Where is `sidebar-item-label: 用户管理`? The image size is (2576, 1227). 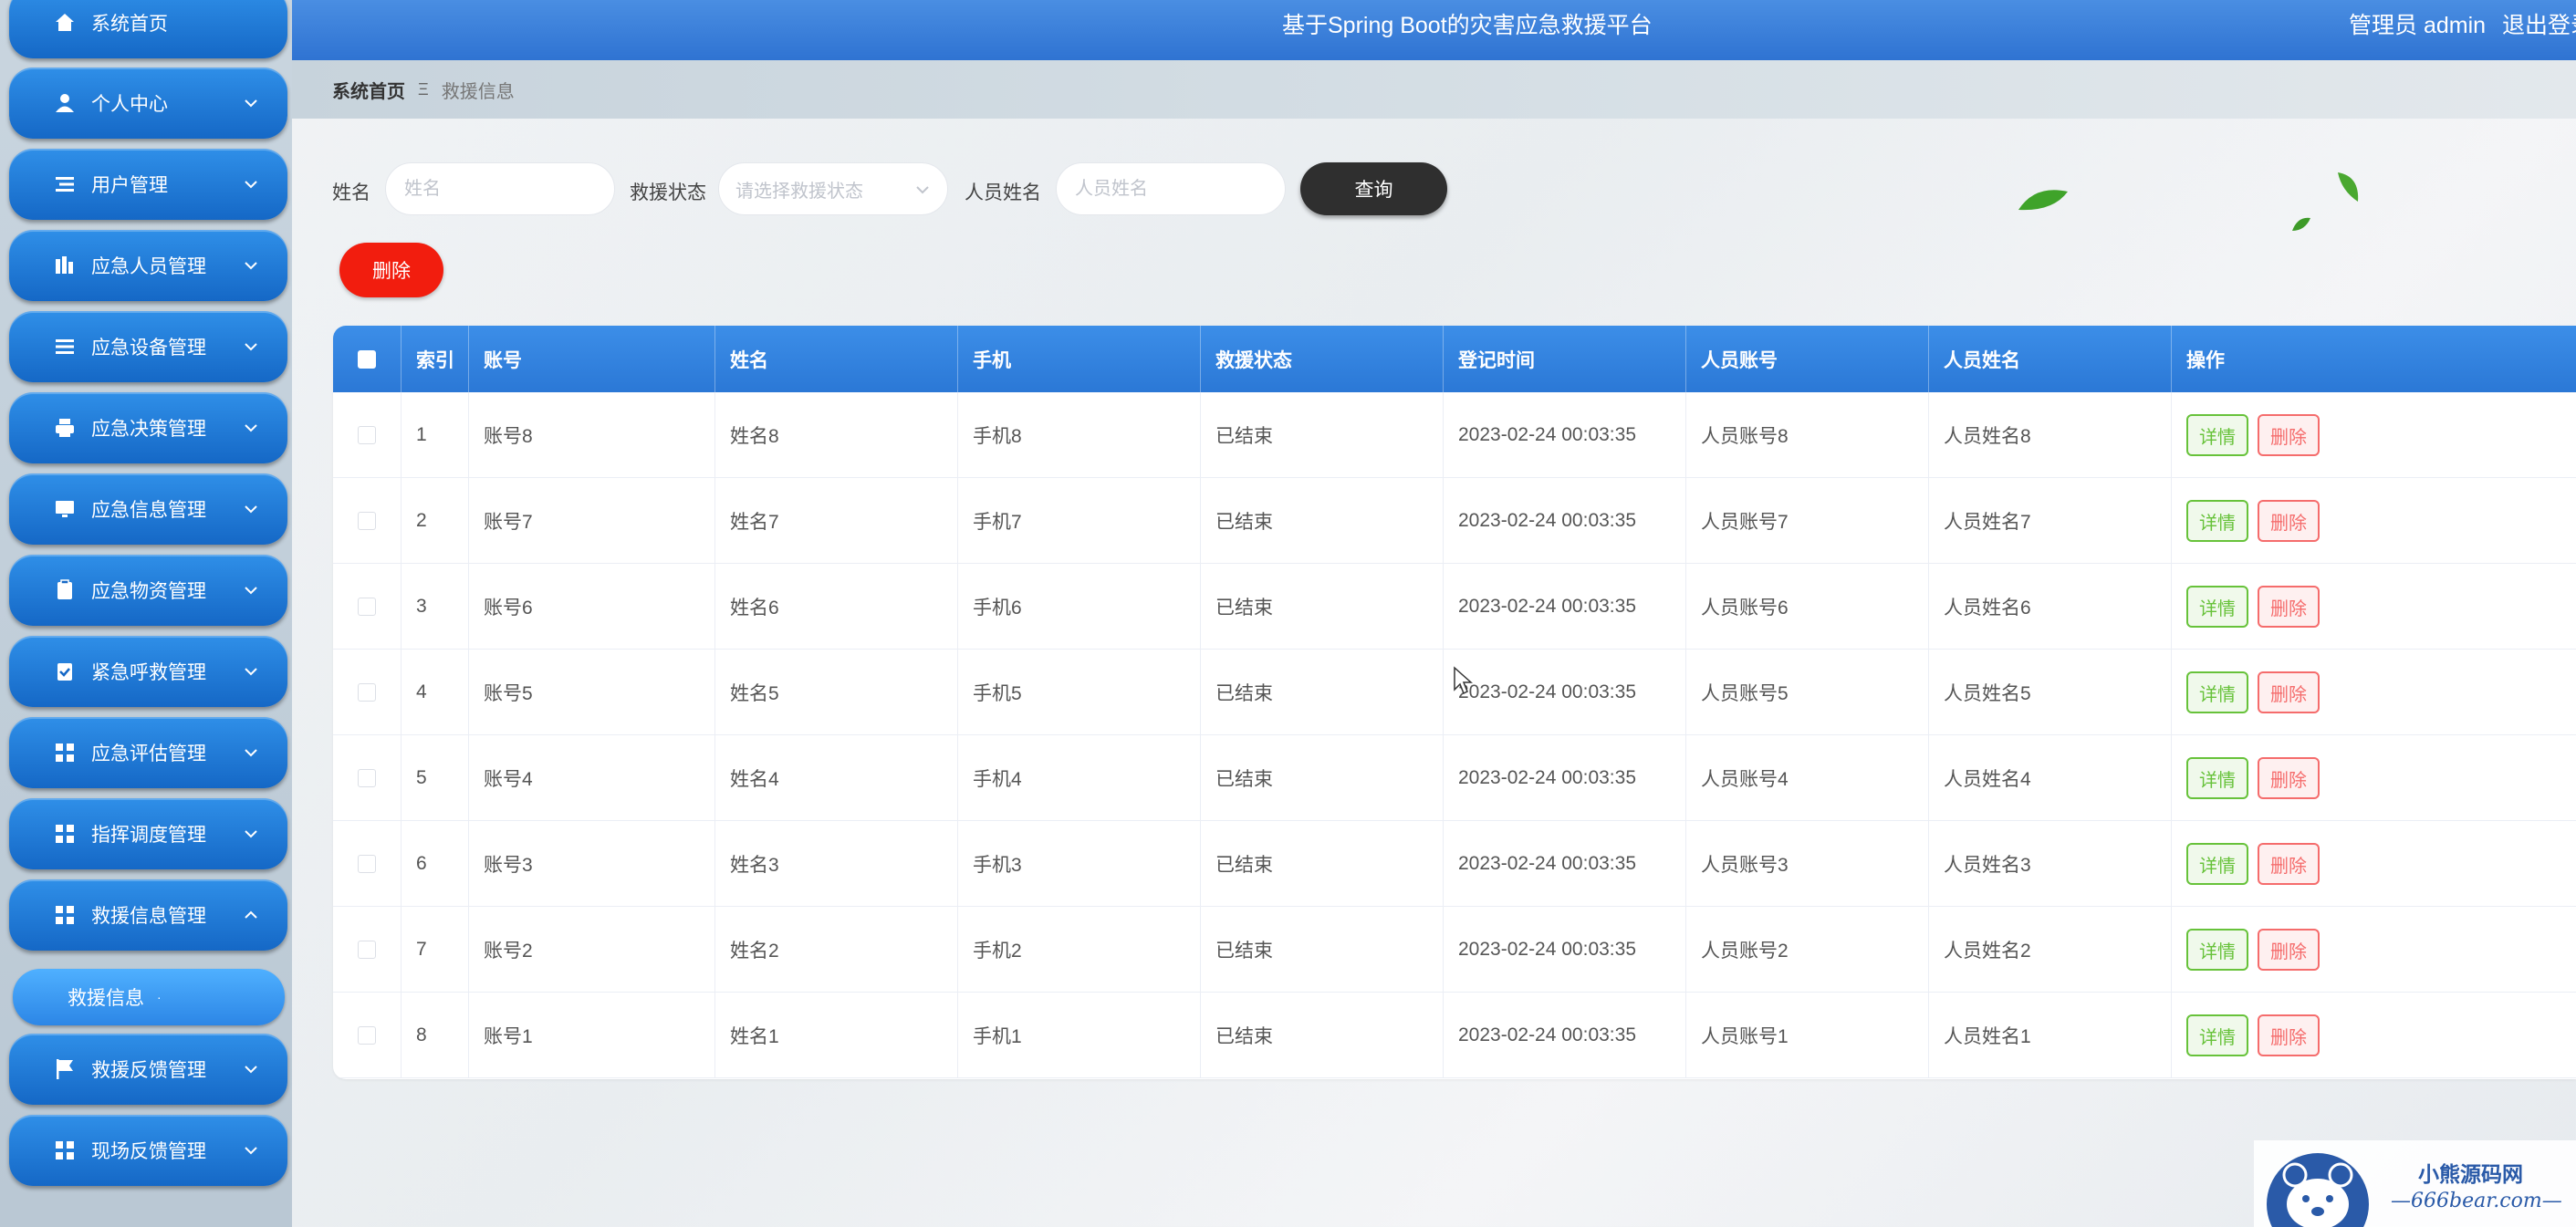
sidebar-item-label: 用户管理 is located at coordinates (129, 185).